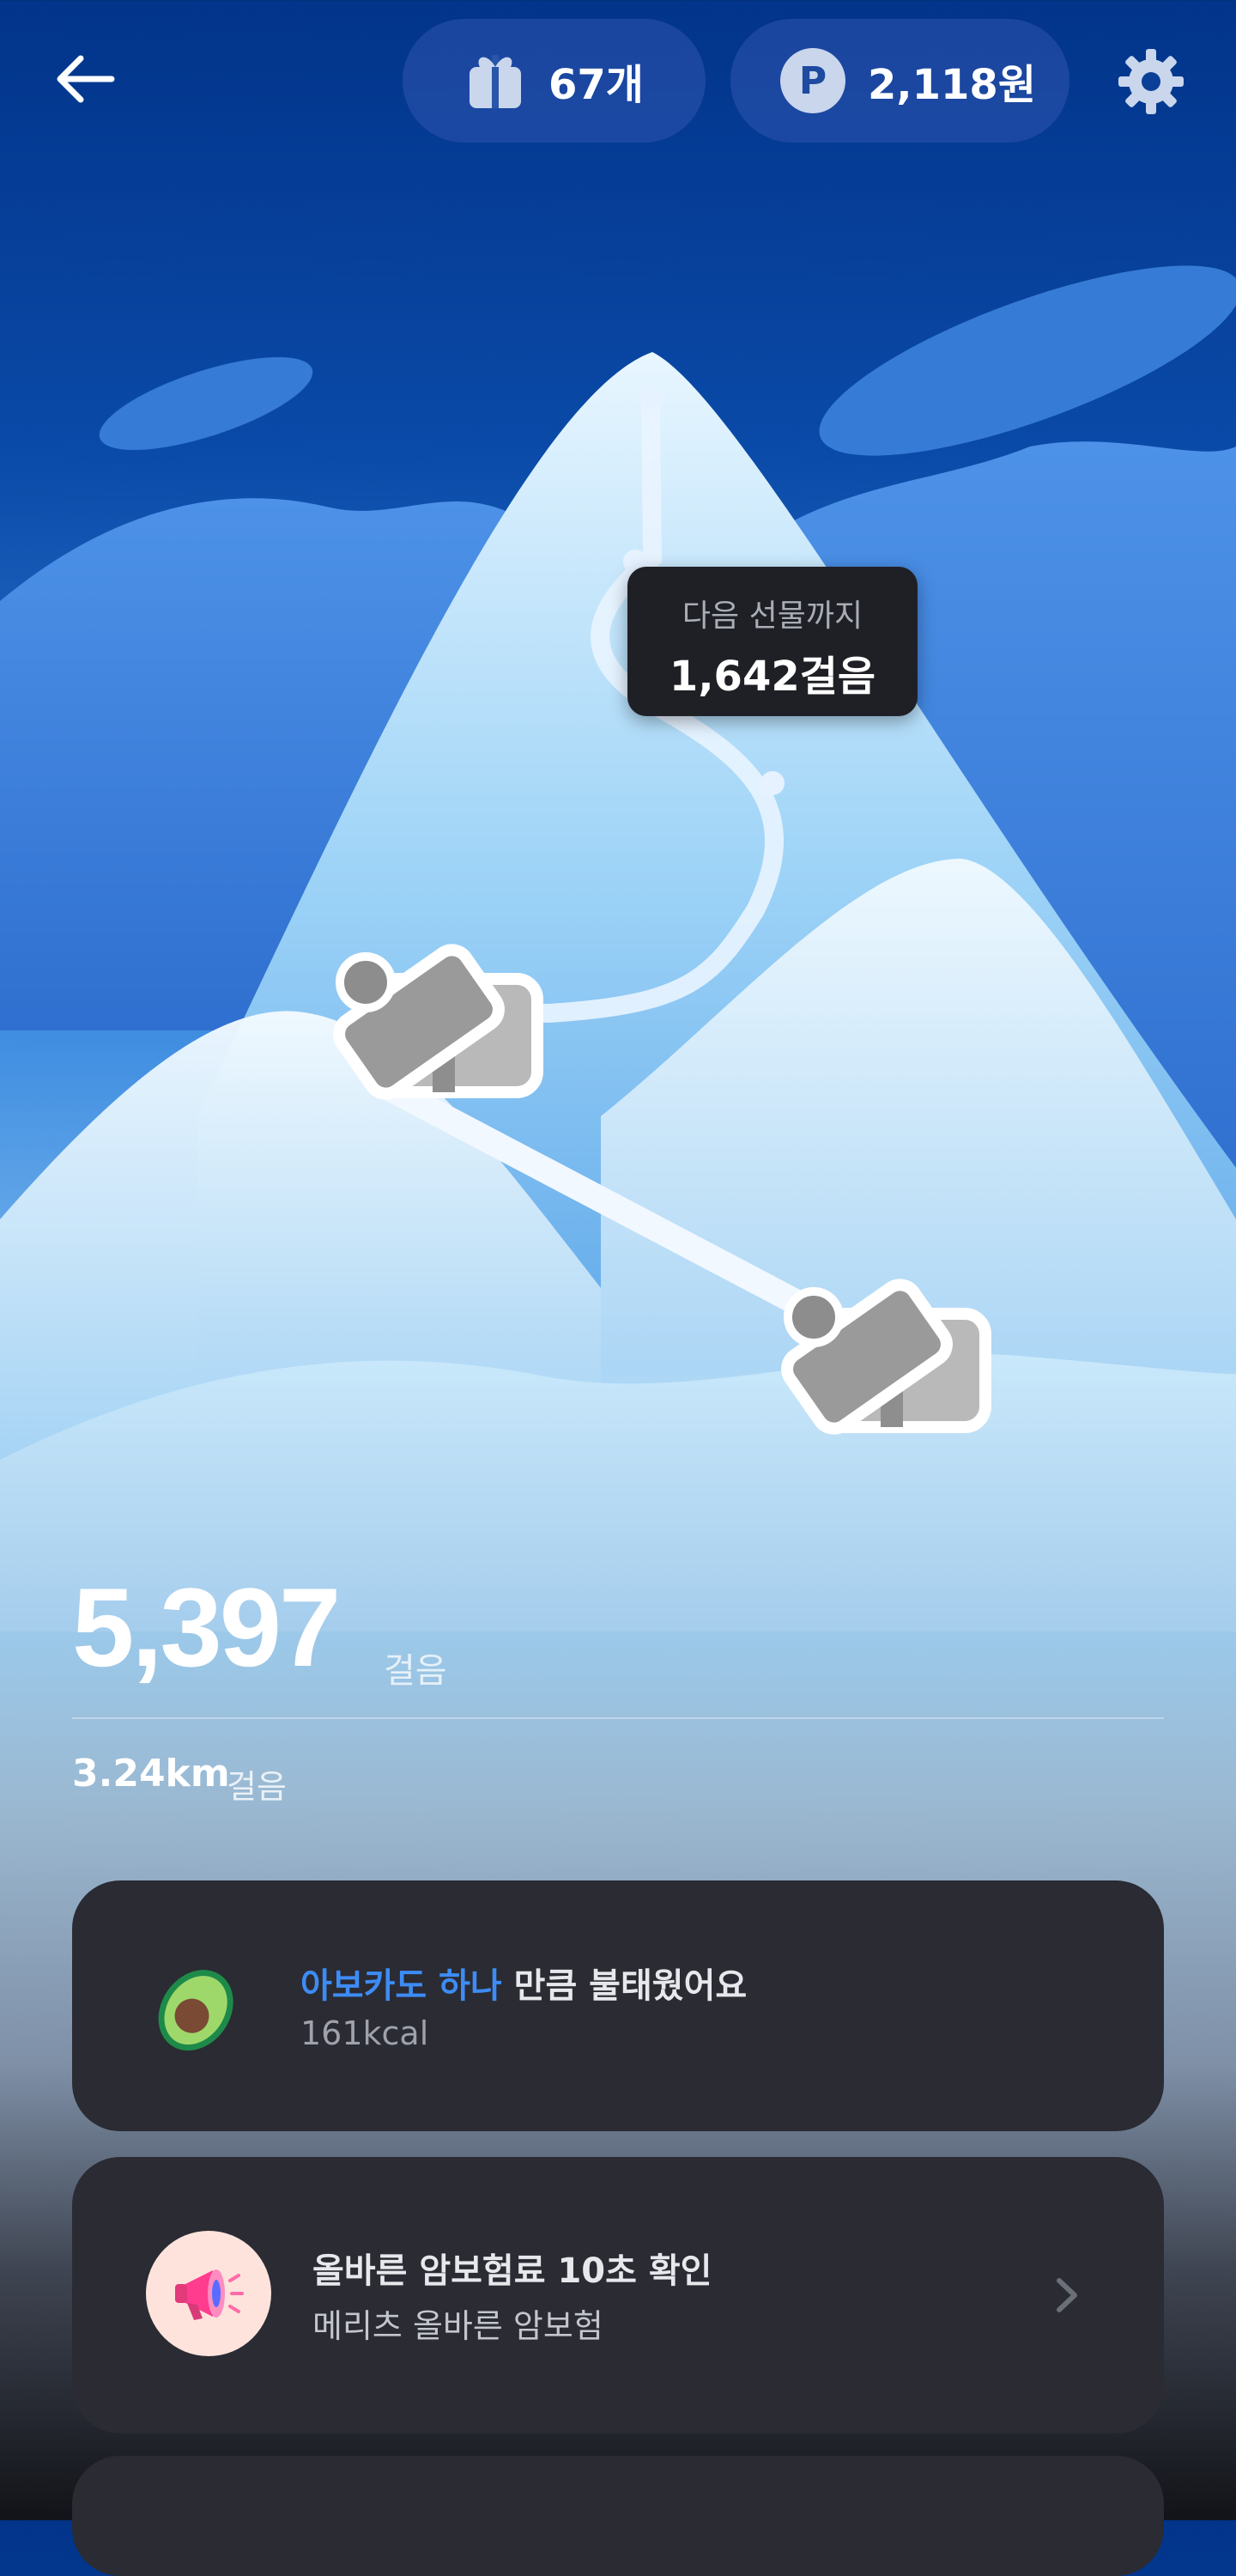 This screenshot has height=2576, width=1236. Describe the element at coordinates (772, 641) in the screenshot. I see `next-gift-tooltip: 다음 선물까지 1,642걸음` at that location.